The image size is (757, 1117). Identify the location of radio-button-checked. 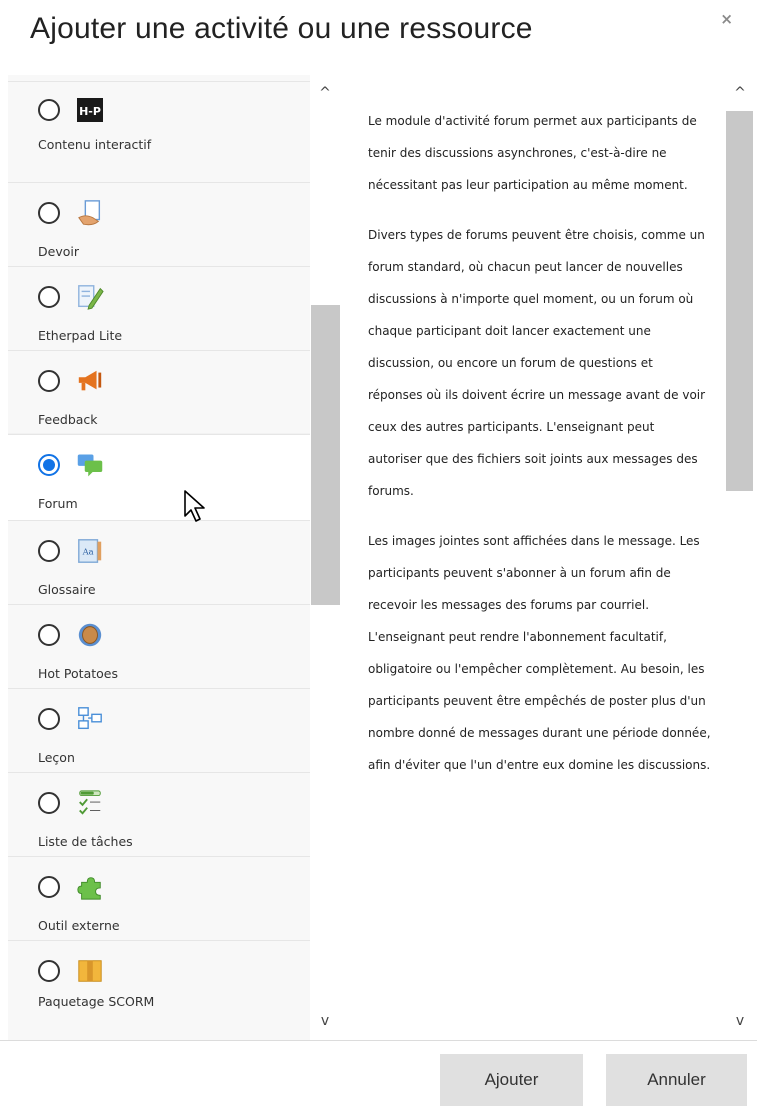
(49, 465).